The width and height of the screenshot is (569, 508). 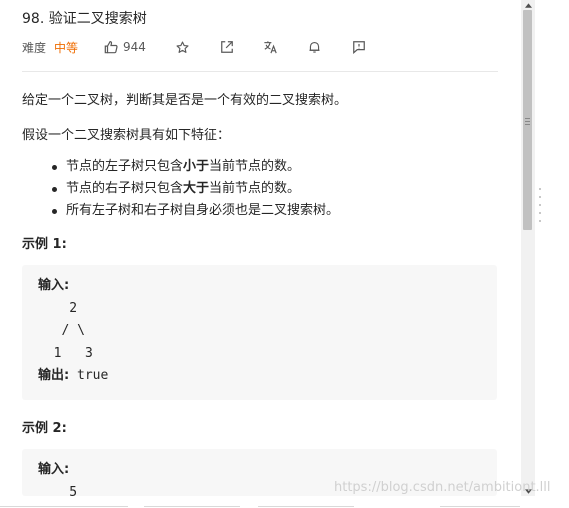 I want to click on like-count: 944, so click(x=134, y=47).